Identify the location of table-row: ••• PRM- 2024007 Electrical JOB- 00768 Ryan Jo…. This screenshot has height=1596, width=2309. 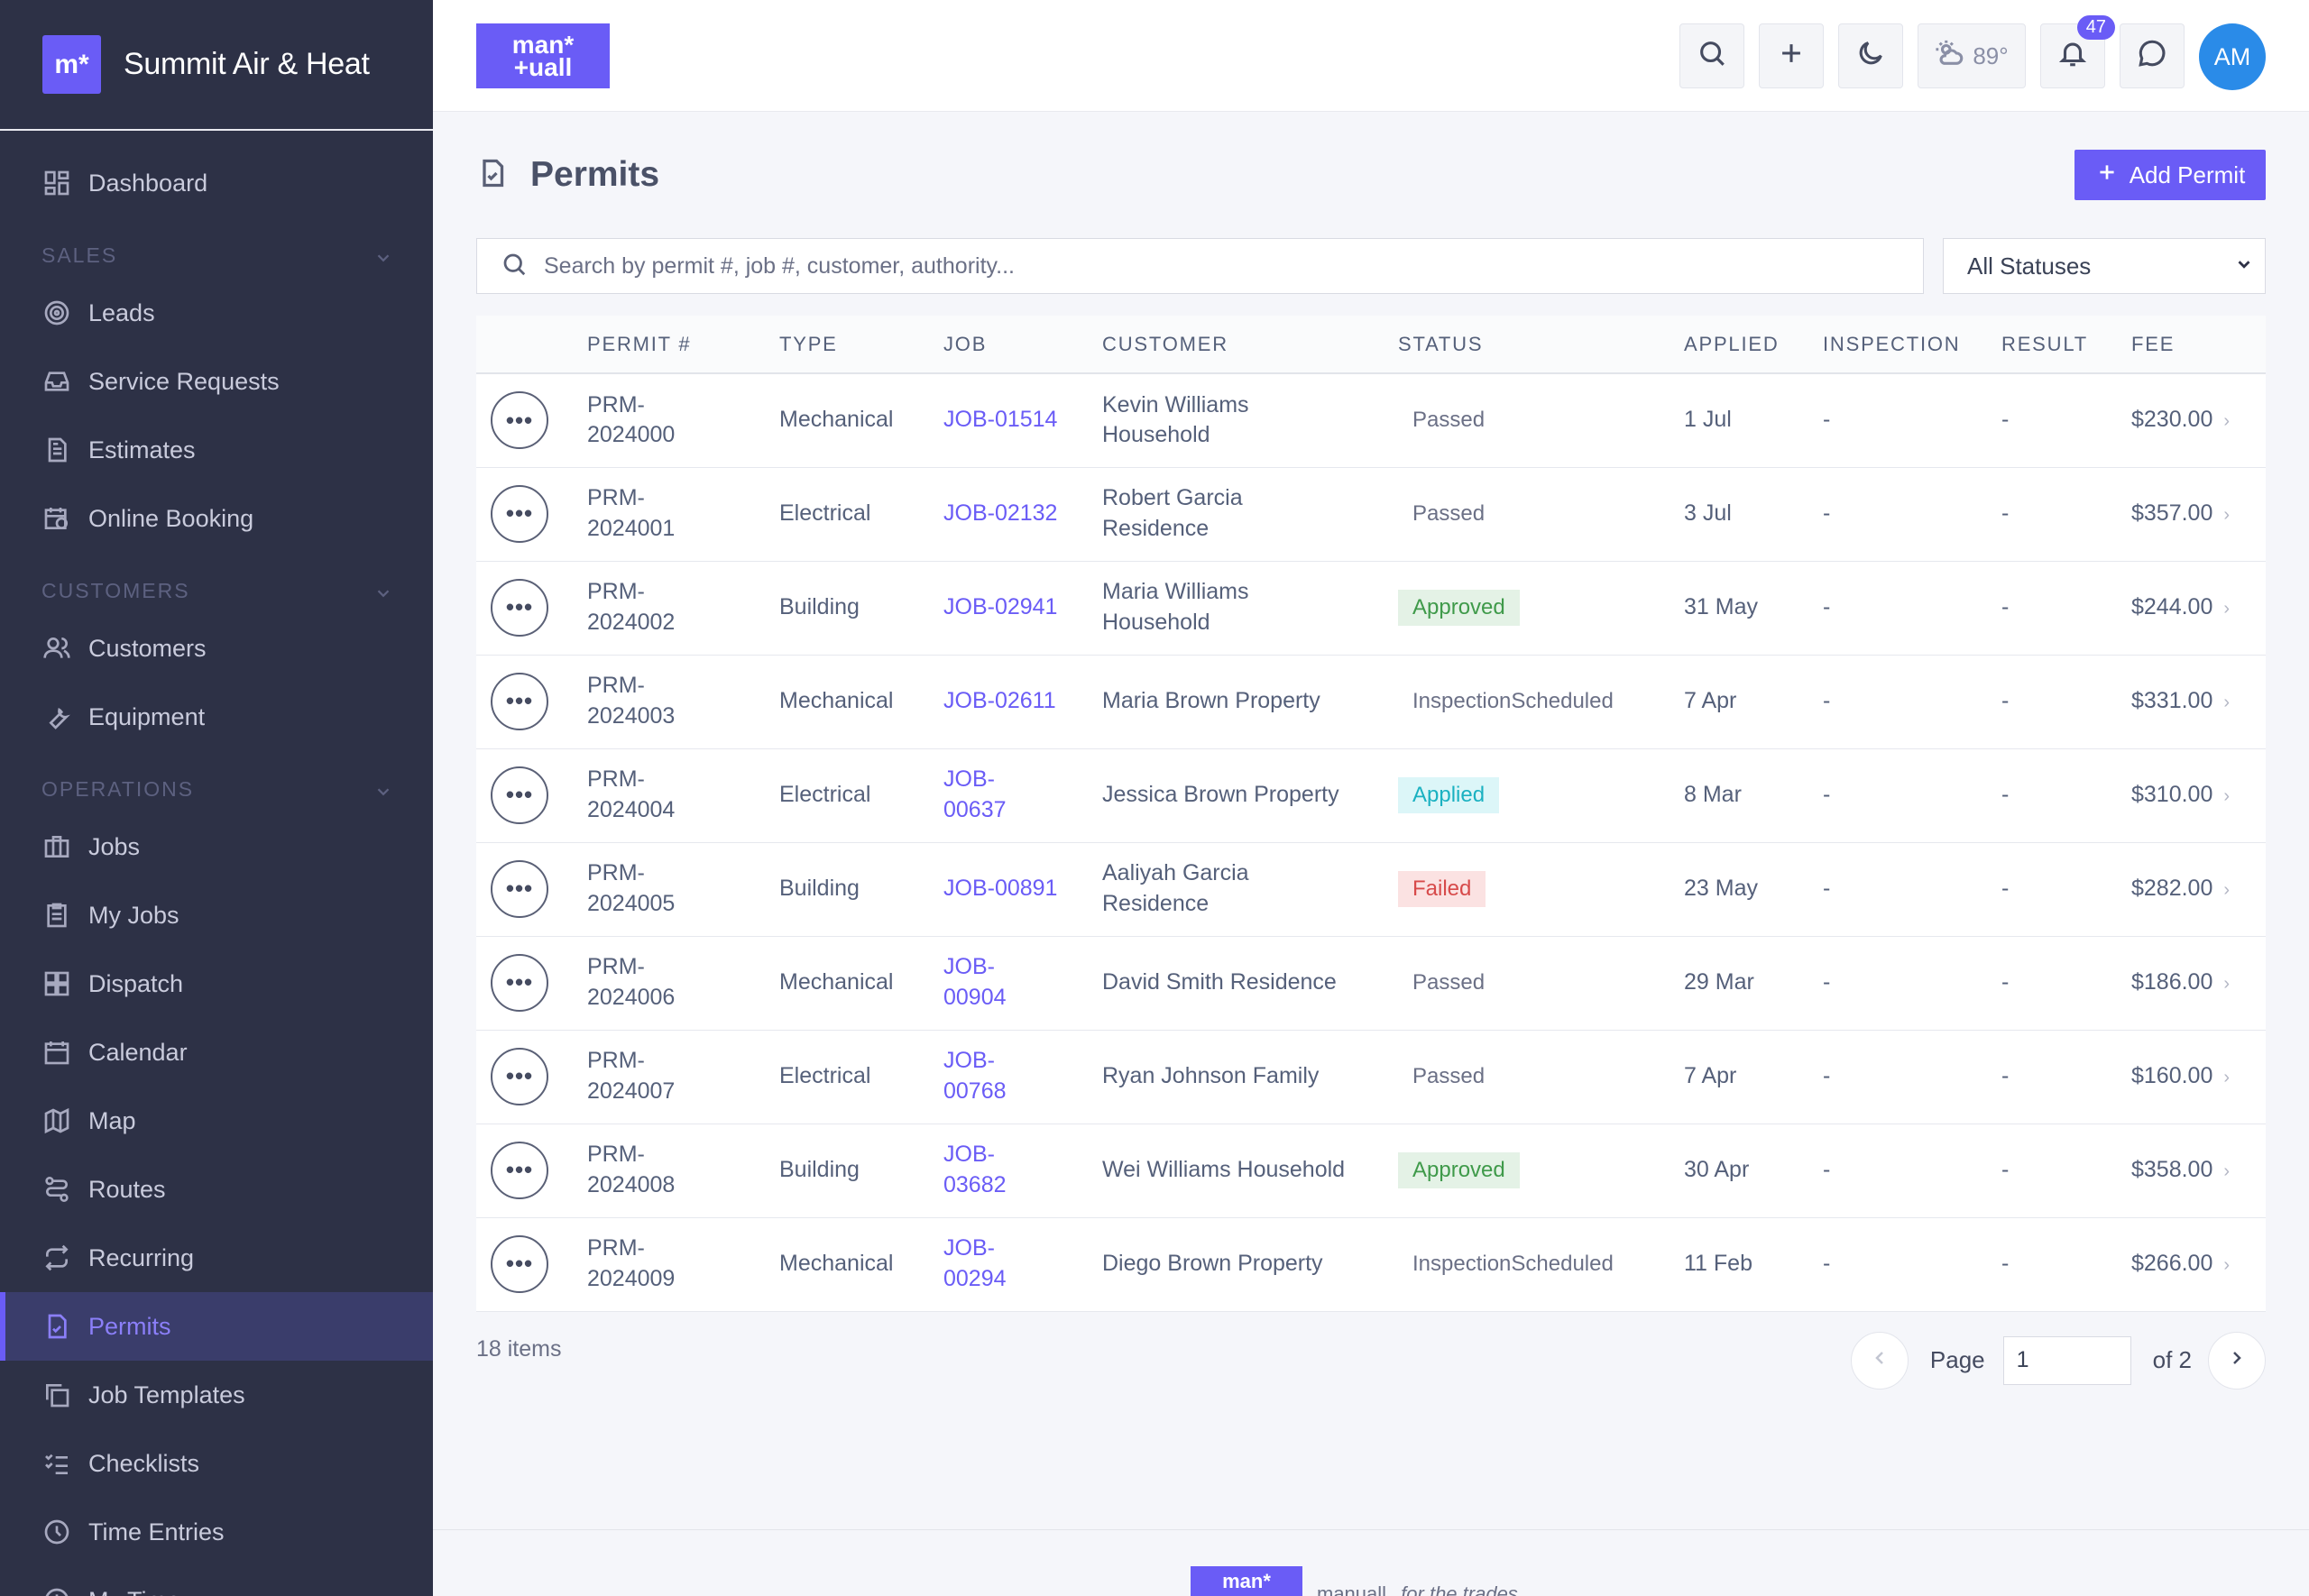
(1371, 1077).